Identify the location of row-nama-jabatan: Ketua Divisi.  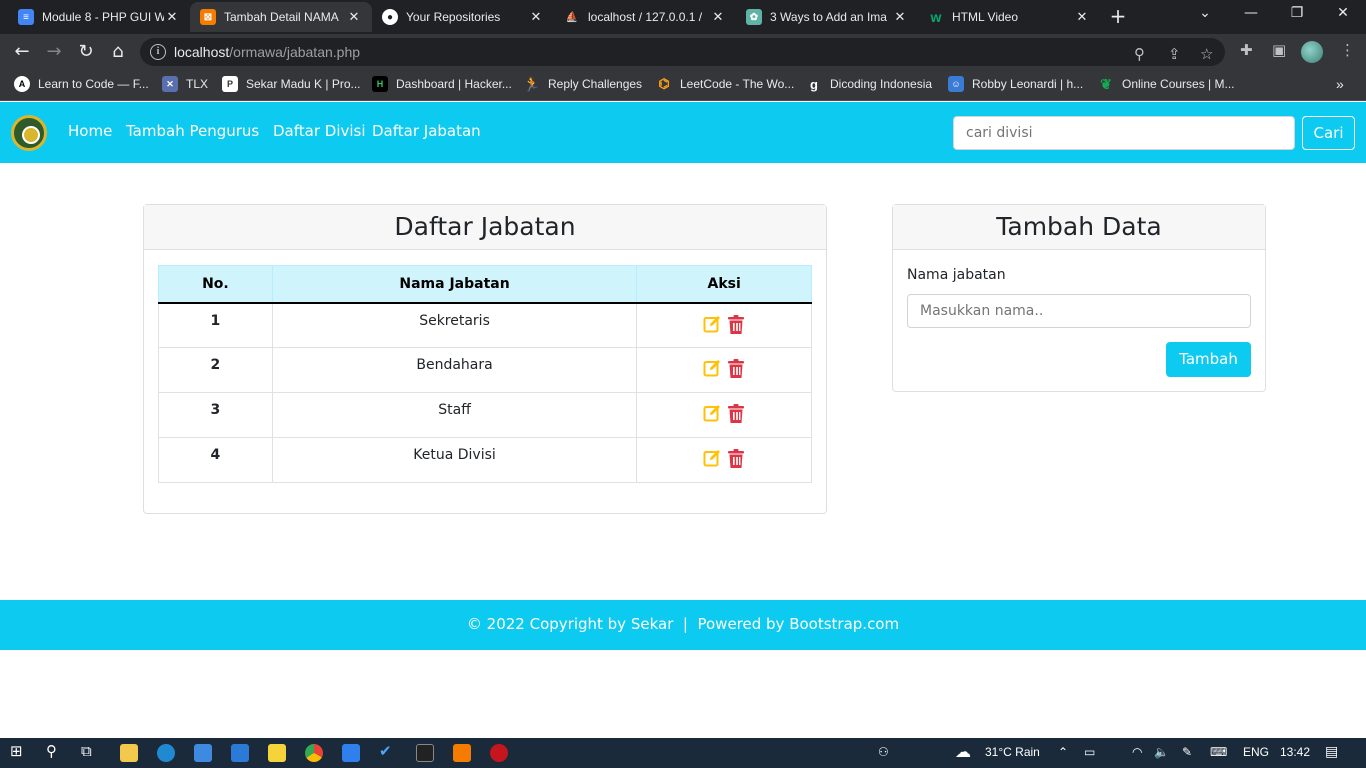
(454, 460).